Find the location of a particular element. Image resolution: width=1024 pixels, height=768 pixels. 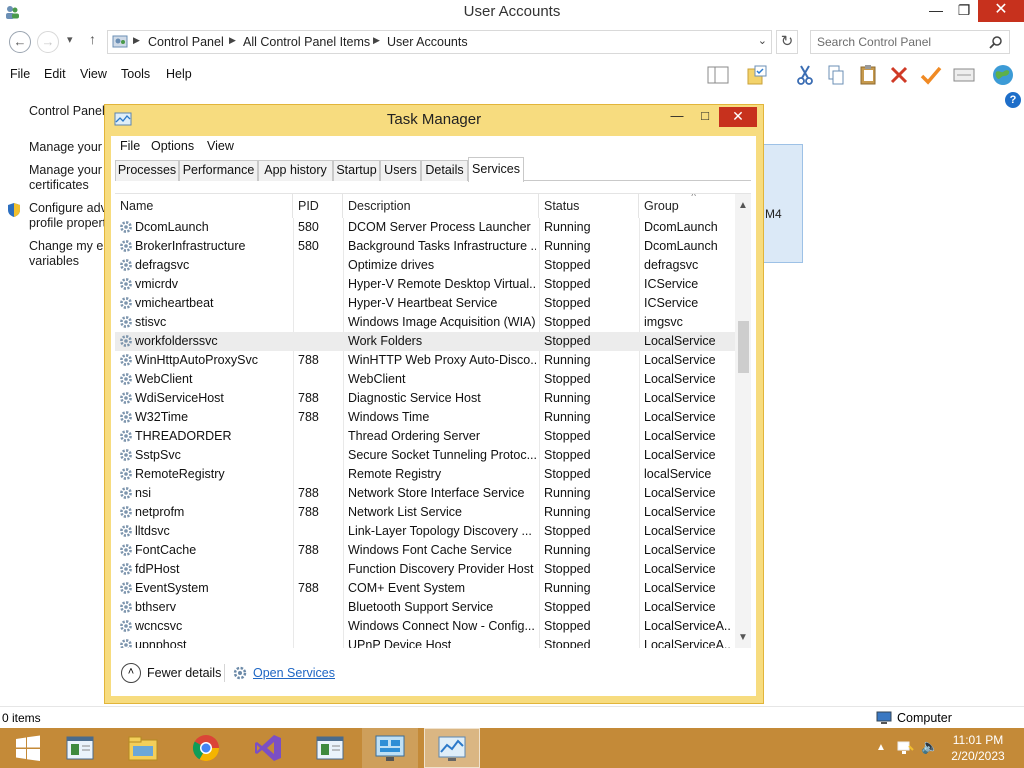

menu-file: File is located at coordinates (20, 74).